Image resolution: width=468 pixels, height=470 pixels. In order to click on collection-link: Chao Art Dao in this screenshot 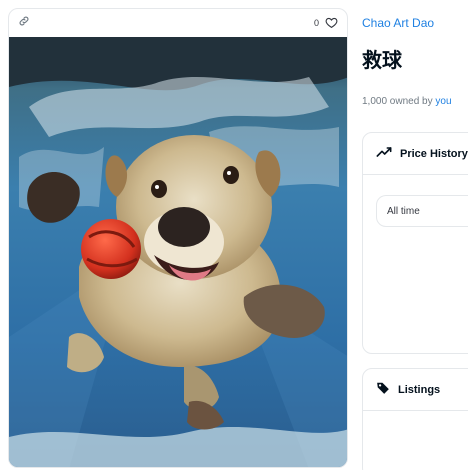, I will do `click(398, 23)`.